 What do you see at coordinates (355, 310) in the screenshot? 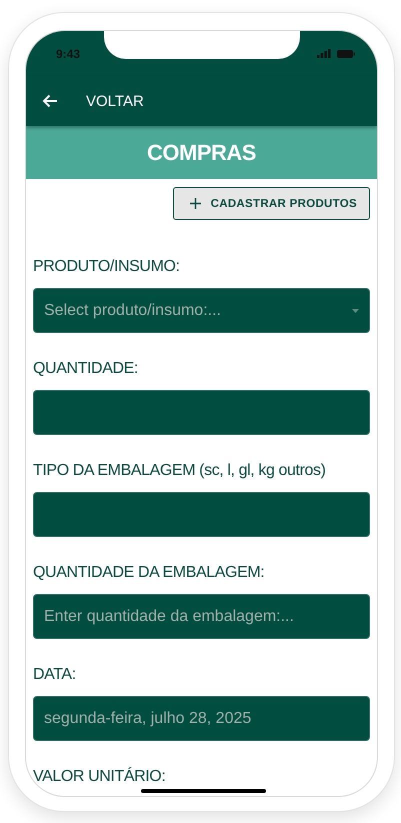
I see `caret-icon` at bounding box center [355, 310].